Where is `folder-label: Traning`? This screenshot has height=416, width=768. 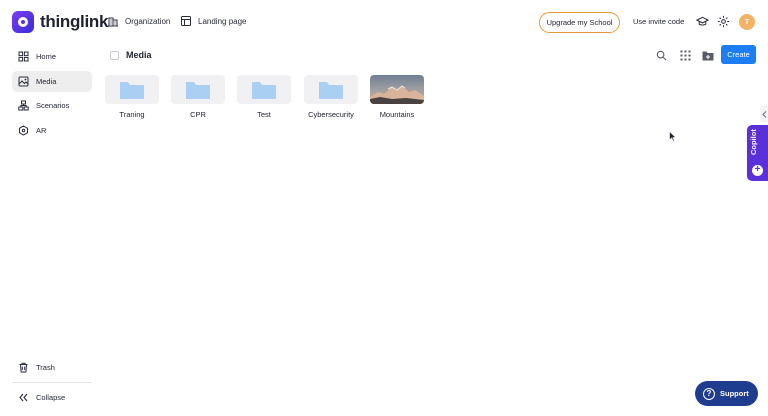 folder-label: Traning is located at coordinates (132, 114).